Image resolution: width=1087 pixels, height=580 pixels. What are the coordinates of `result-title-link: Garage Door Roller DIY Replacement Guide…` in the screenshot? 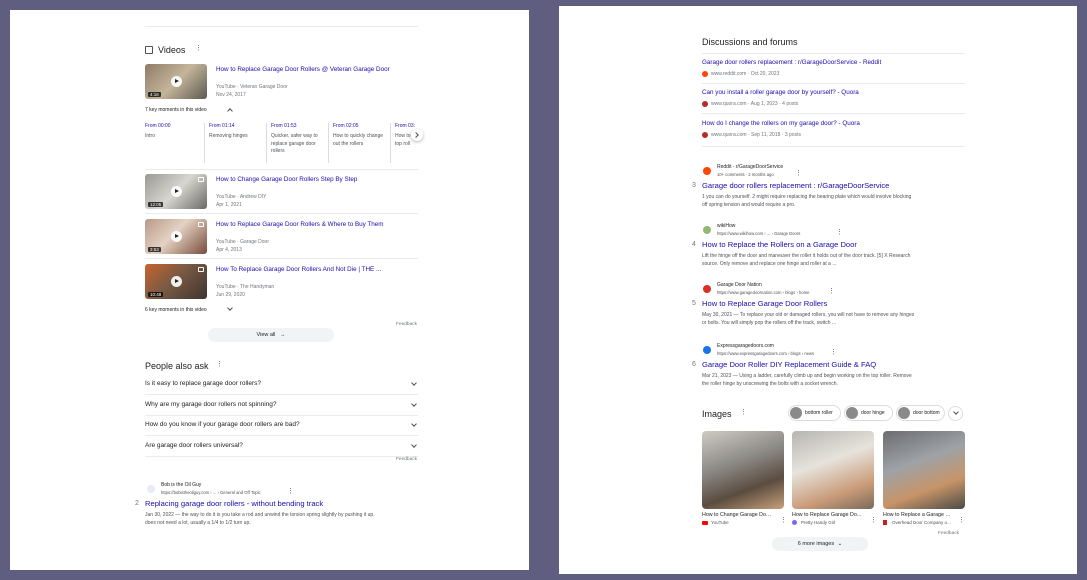 It's located at (789, 364).